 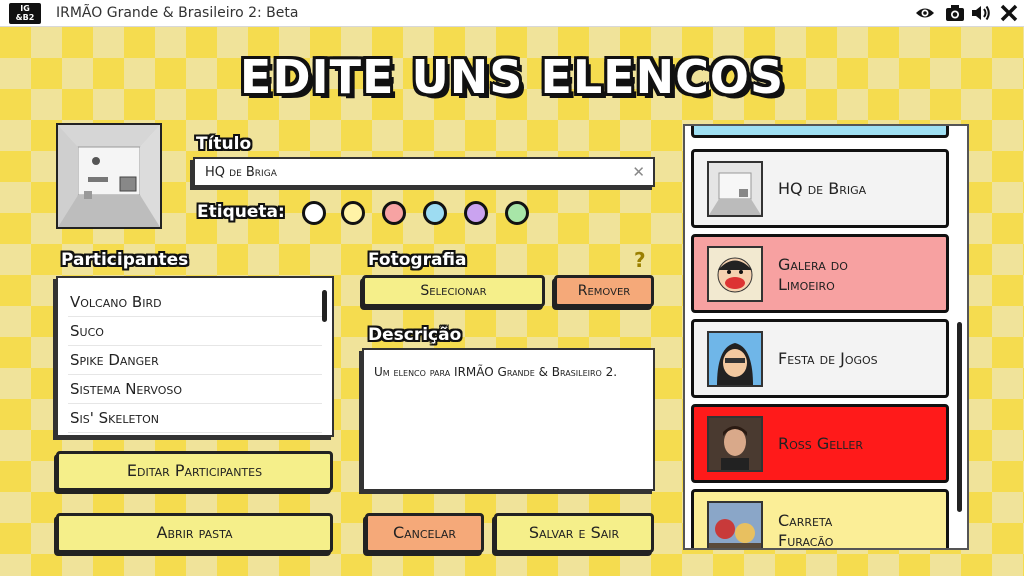 I want to click on anime-character-image, so click(x=735, y=359).